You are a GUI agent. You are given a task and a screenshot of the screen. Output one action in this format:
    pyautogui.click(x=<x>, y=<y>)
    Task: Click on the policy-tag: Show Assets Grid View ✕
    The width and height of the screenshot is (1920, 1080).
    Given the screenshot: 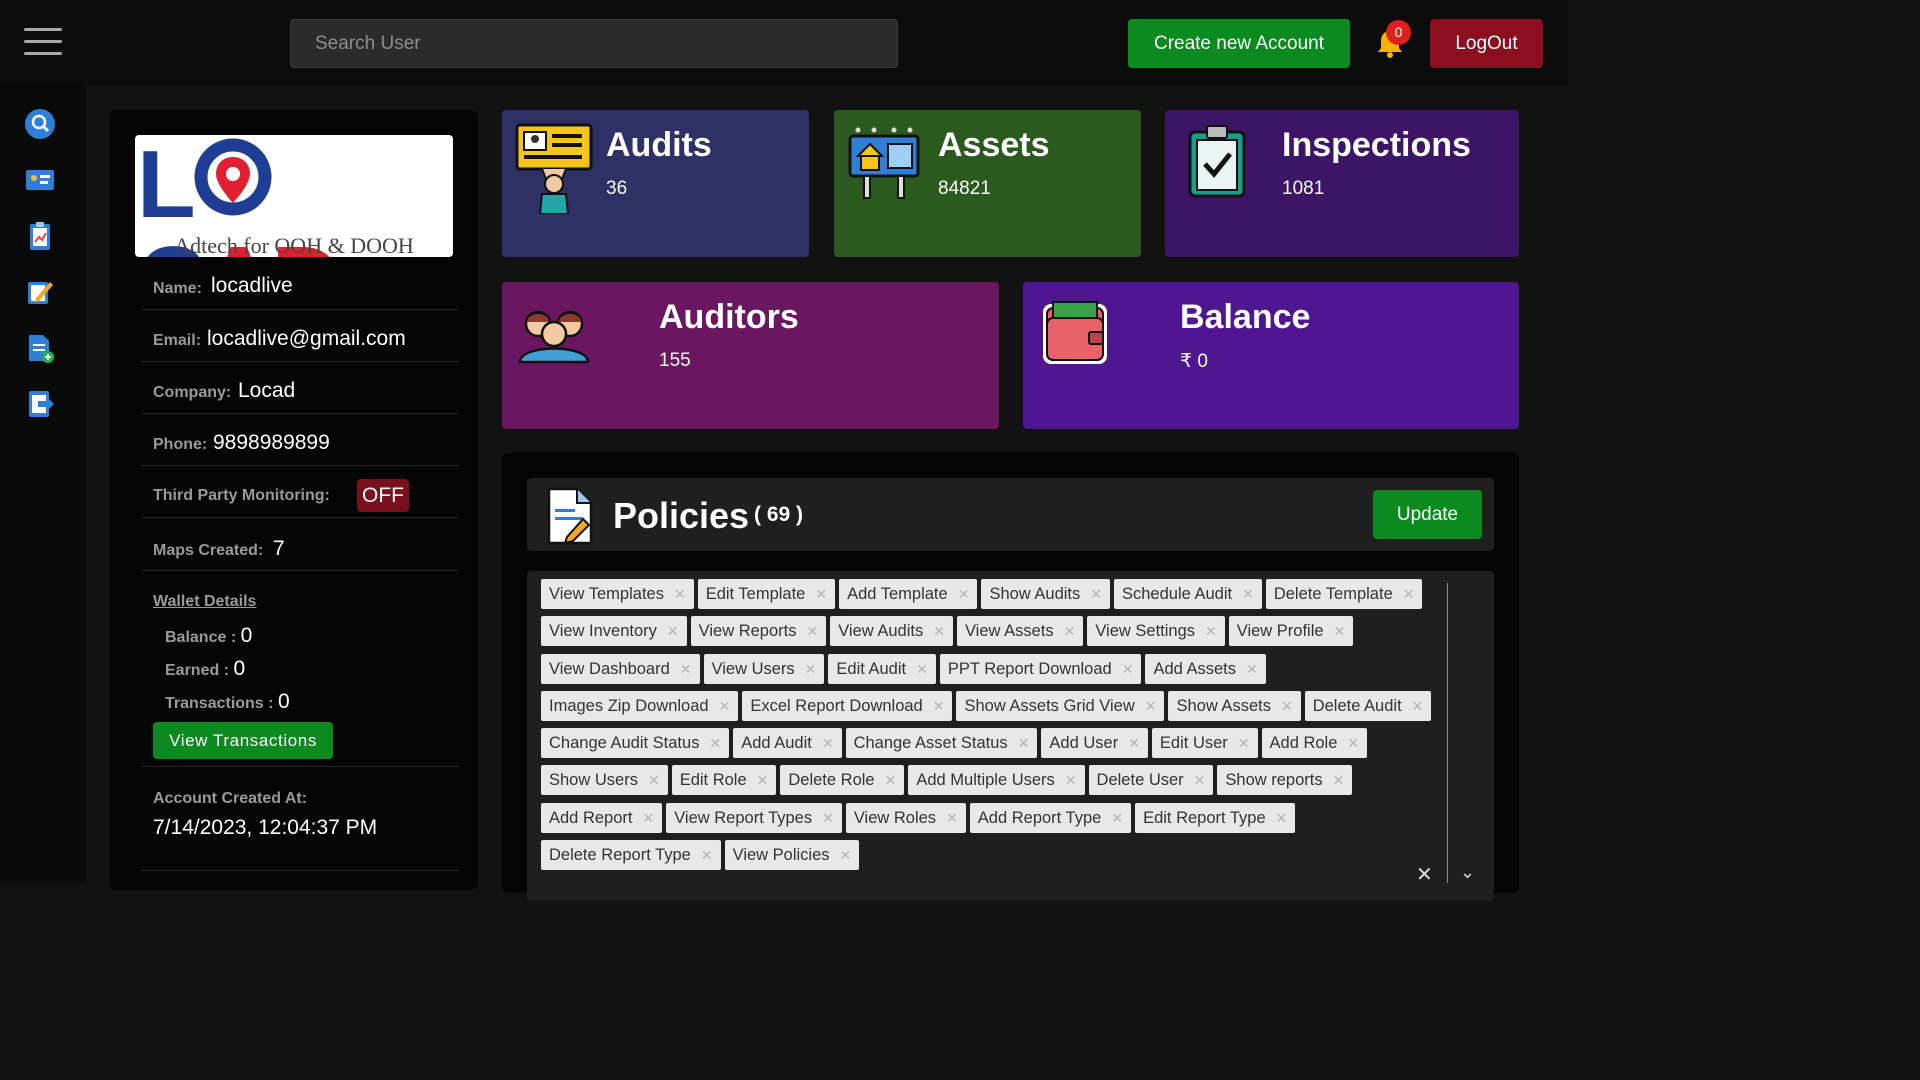 What is the action you would take?
    pyautogui.click(x=1060, y=705)
    